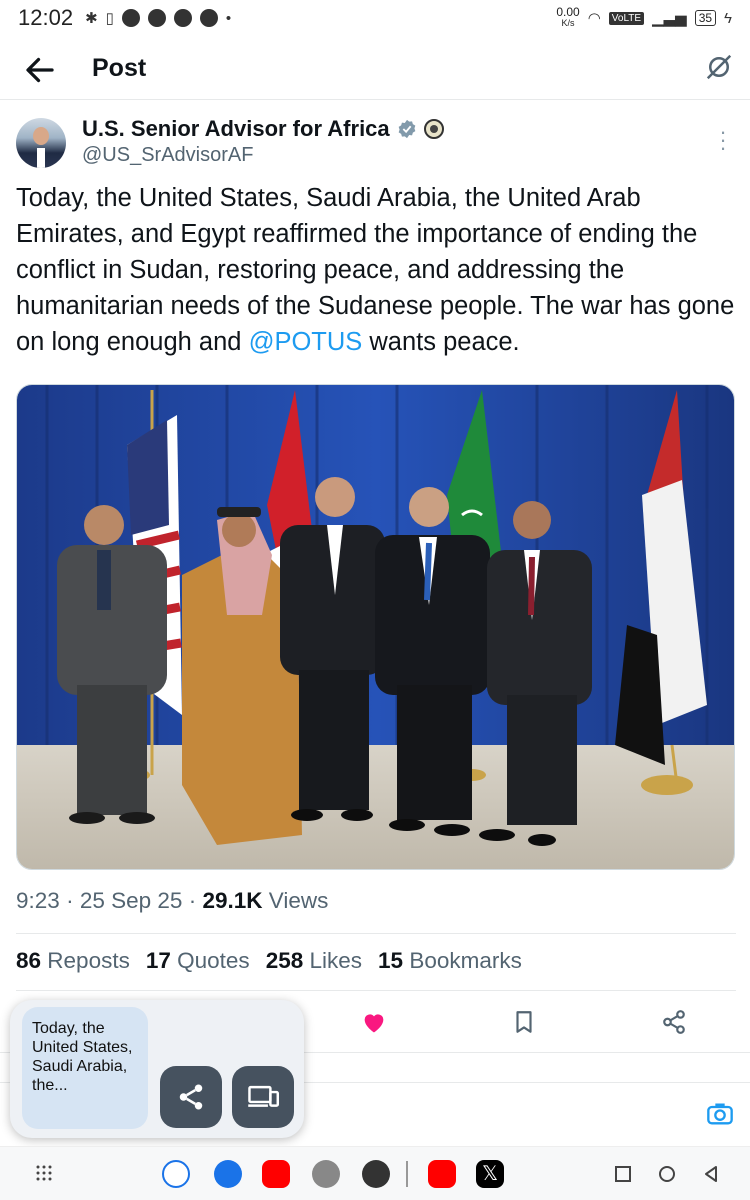 The image size is (750, 1200). What do you see at coordinates (228, 18) in the screenshot?
I see `more-notifications-icon: •` at bounding box center [228, 18].